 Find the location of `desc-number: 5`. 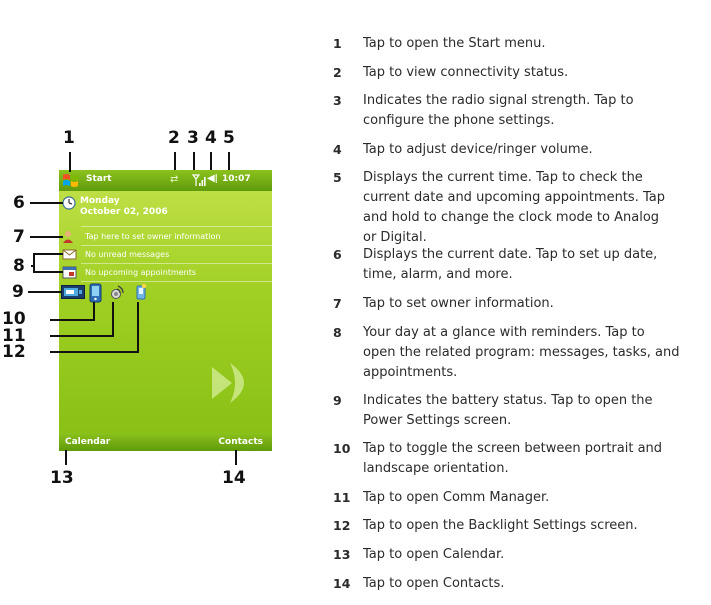

desc-number: 5 is located at coordinates (337, 177).